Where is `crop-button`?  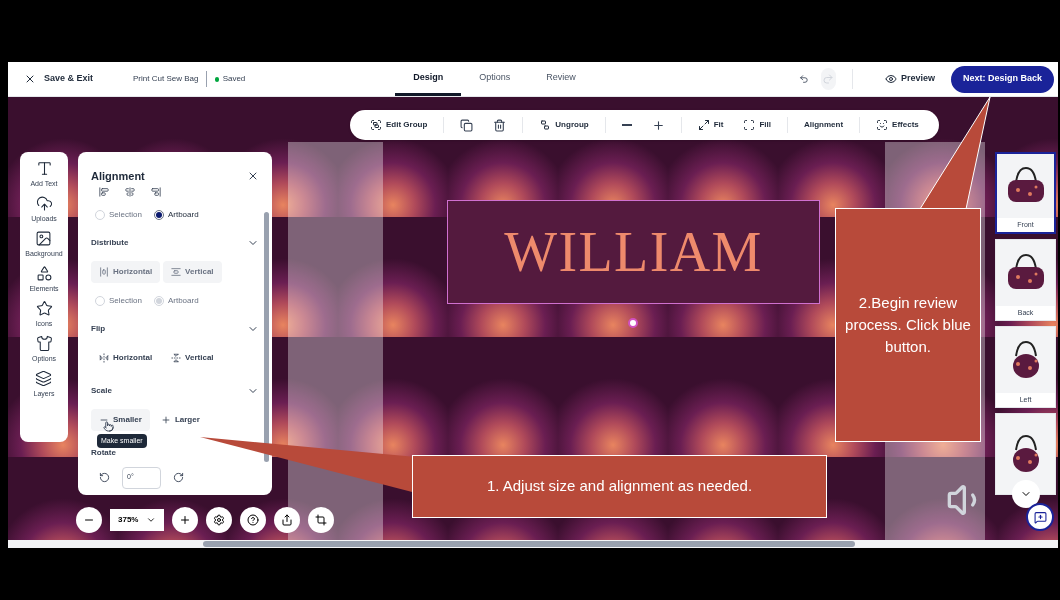
crop-button is located at coordinates (321, 520).